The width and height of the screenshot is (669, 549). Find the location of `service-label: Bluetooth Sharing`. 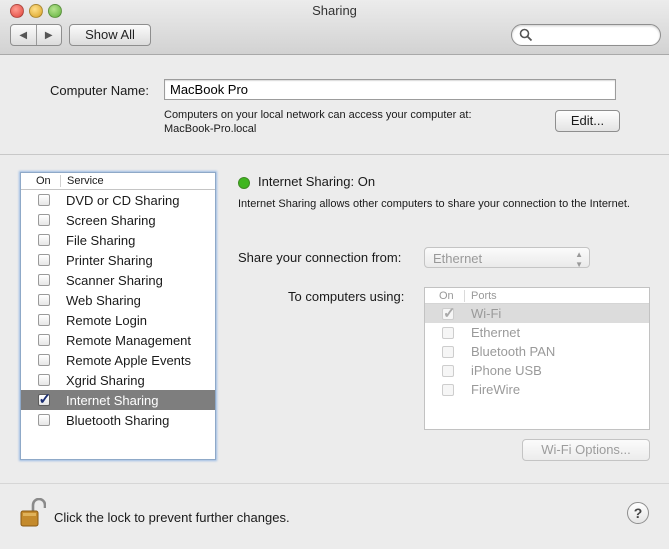

service-label: Bluetooth Sharing is located at coordinates (118, 420).